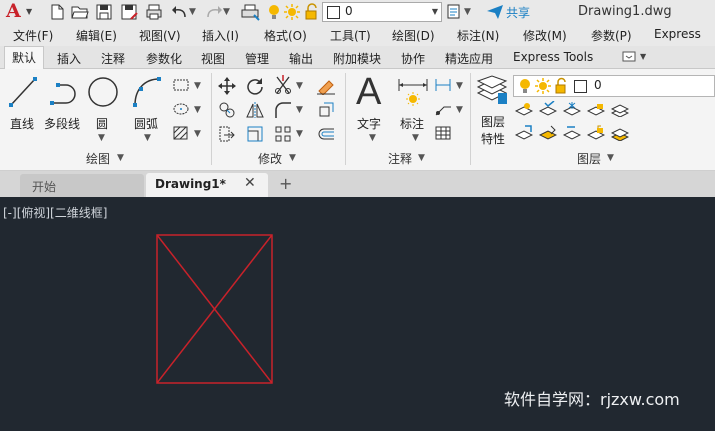  I want to click on plot-icon, so click(251, 12).